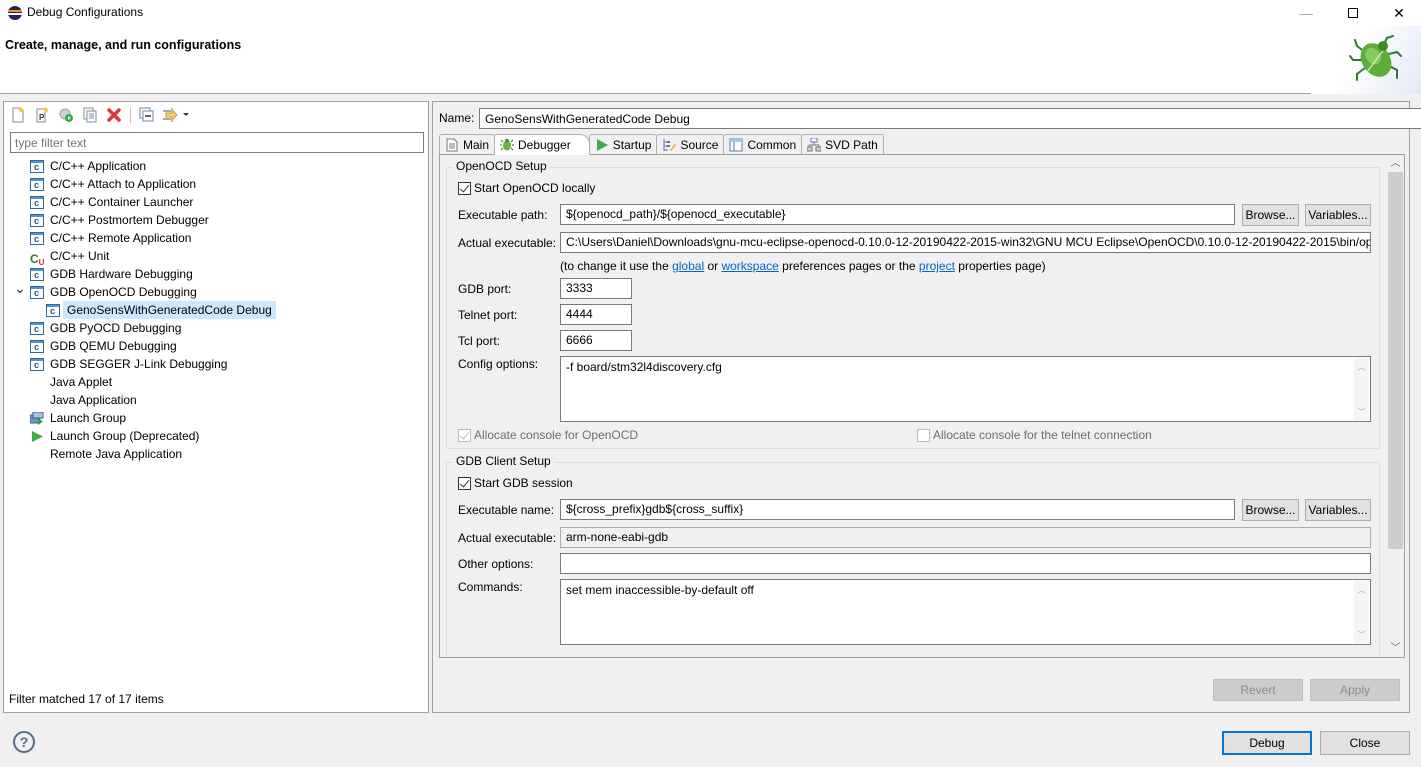 The image size is (1421, 767). I want to click on apply-button: Apply, so click(1355, 690).